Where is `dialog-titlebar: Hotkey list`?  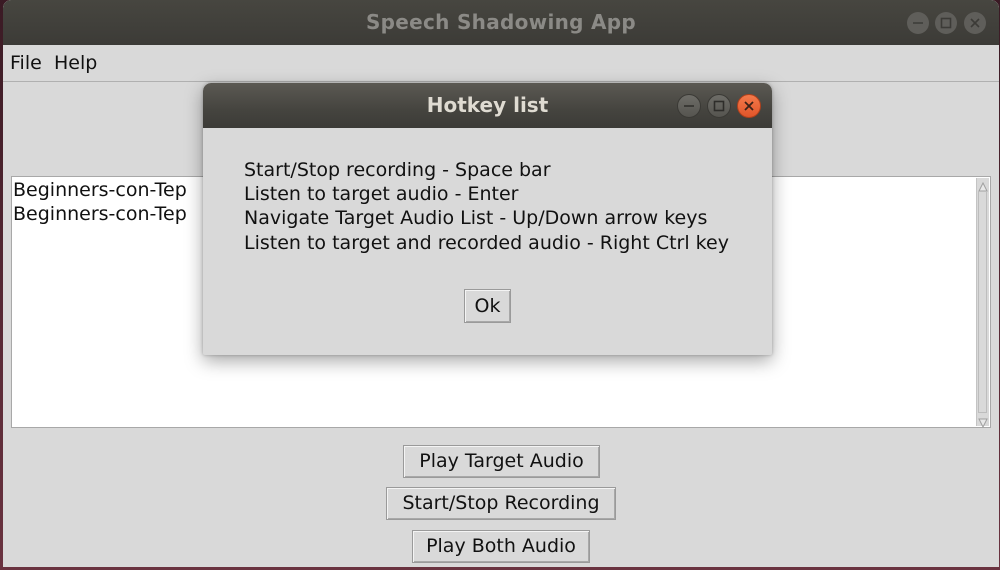 dialog-titlebar: Hotkey list is located at coordinates (487, 105).